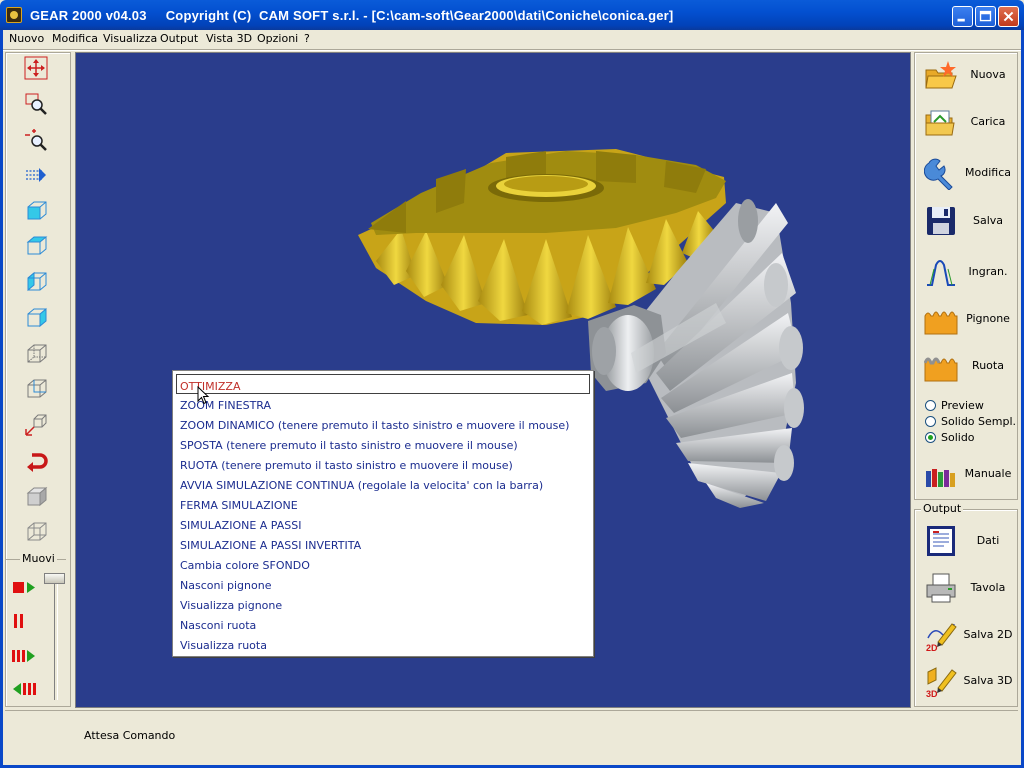 The height and width of the screenshot is (768, 1024). Describe the element at coordinates (36, 175) in the screenshot. I see `pan-arrow-icon` at that location.